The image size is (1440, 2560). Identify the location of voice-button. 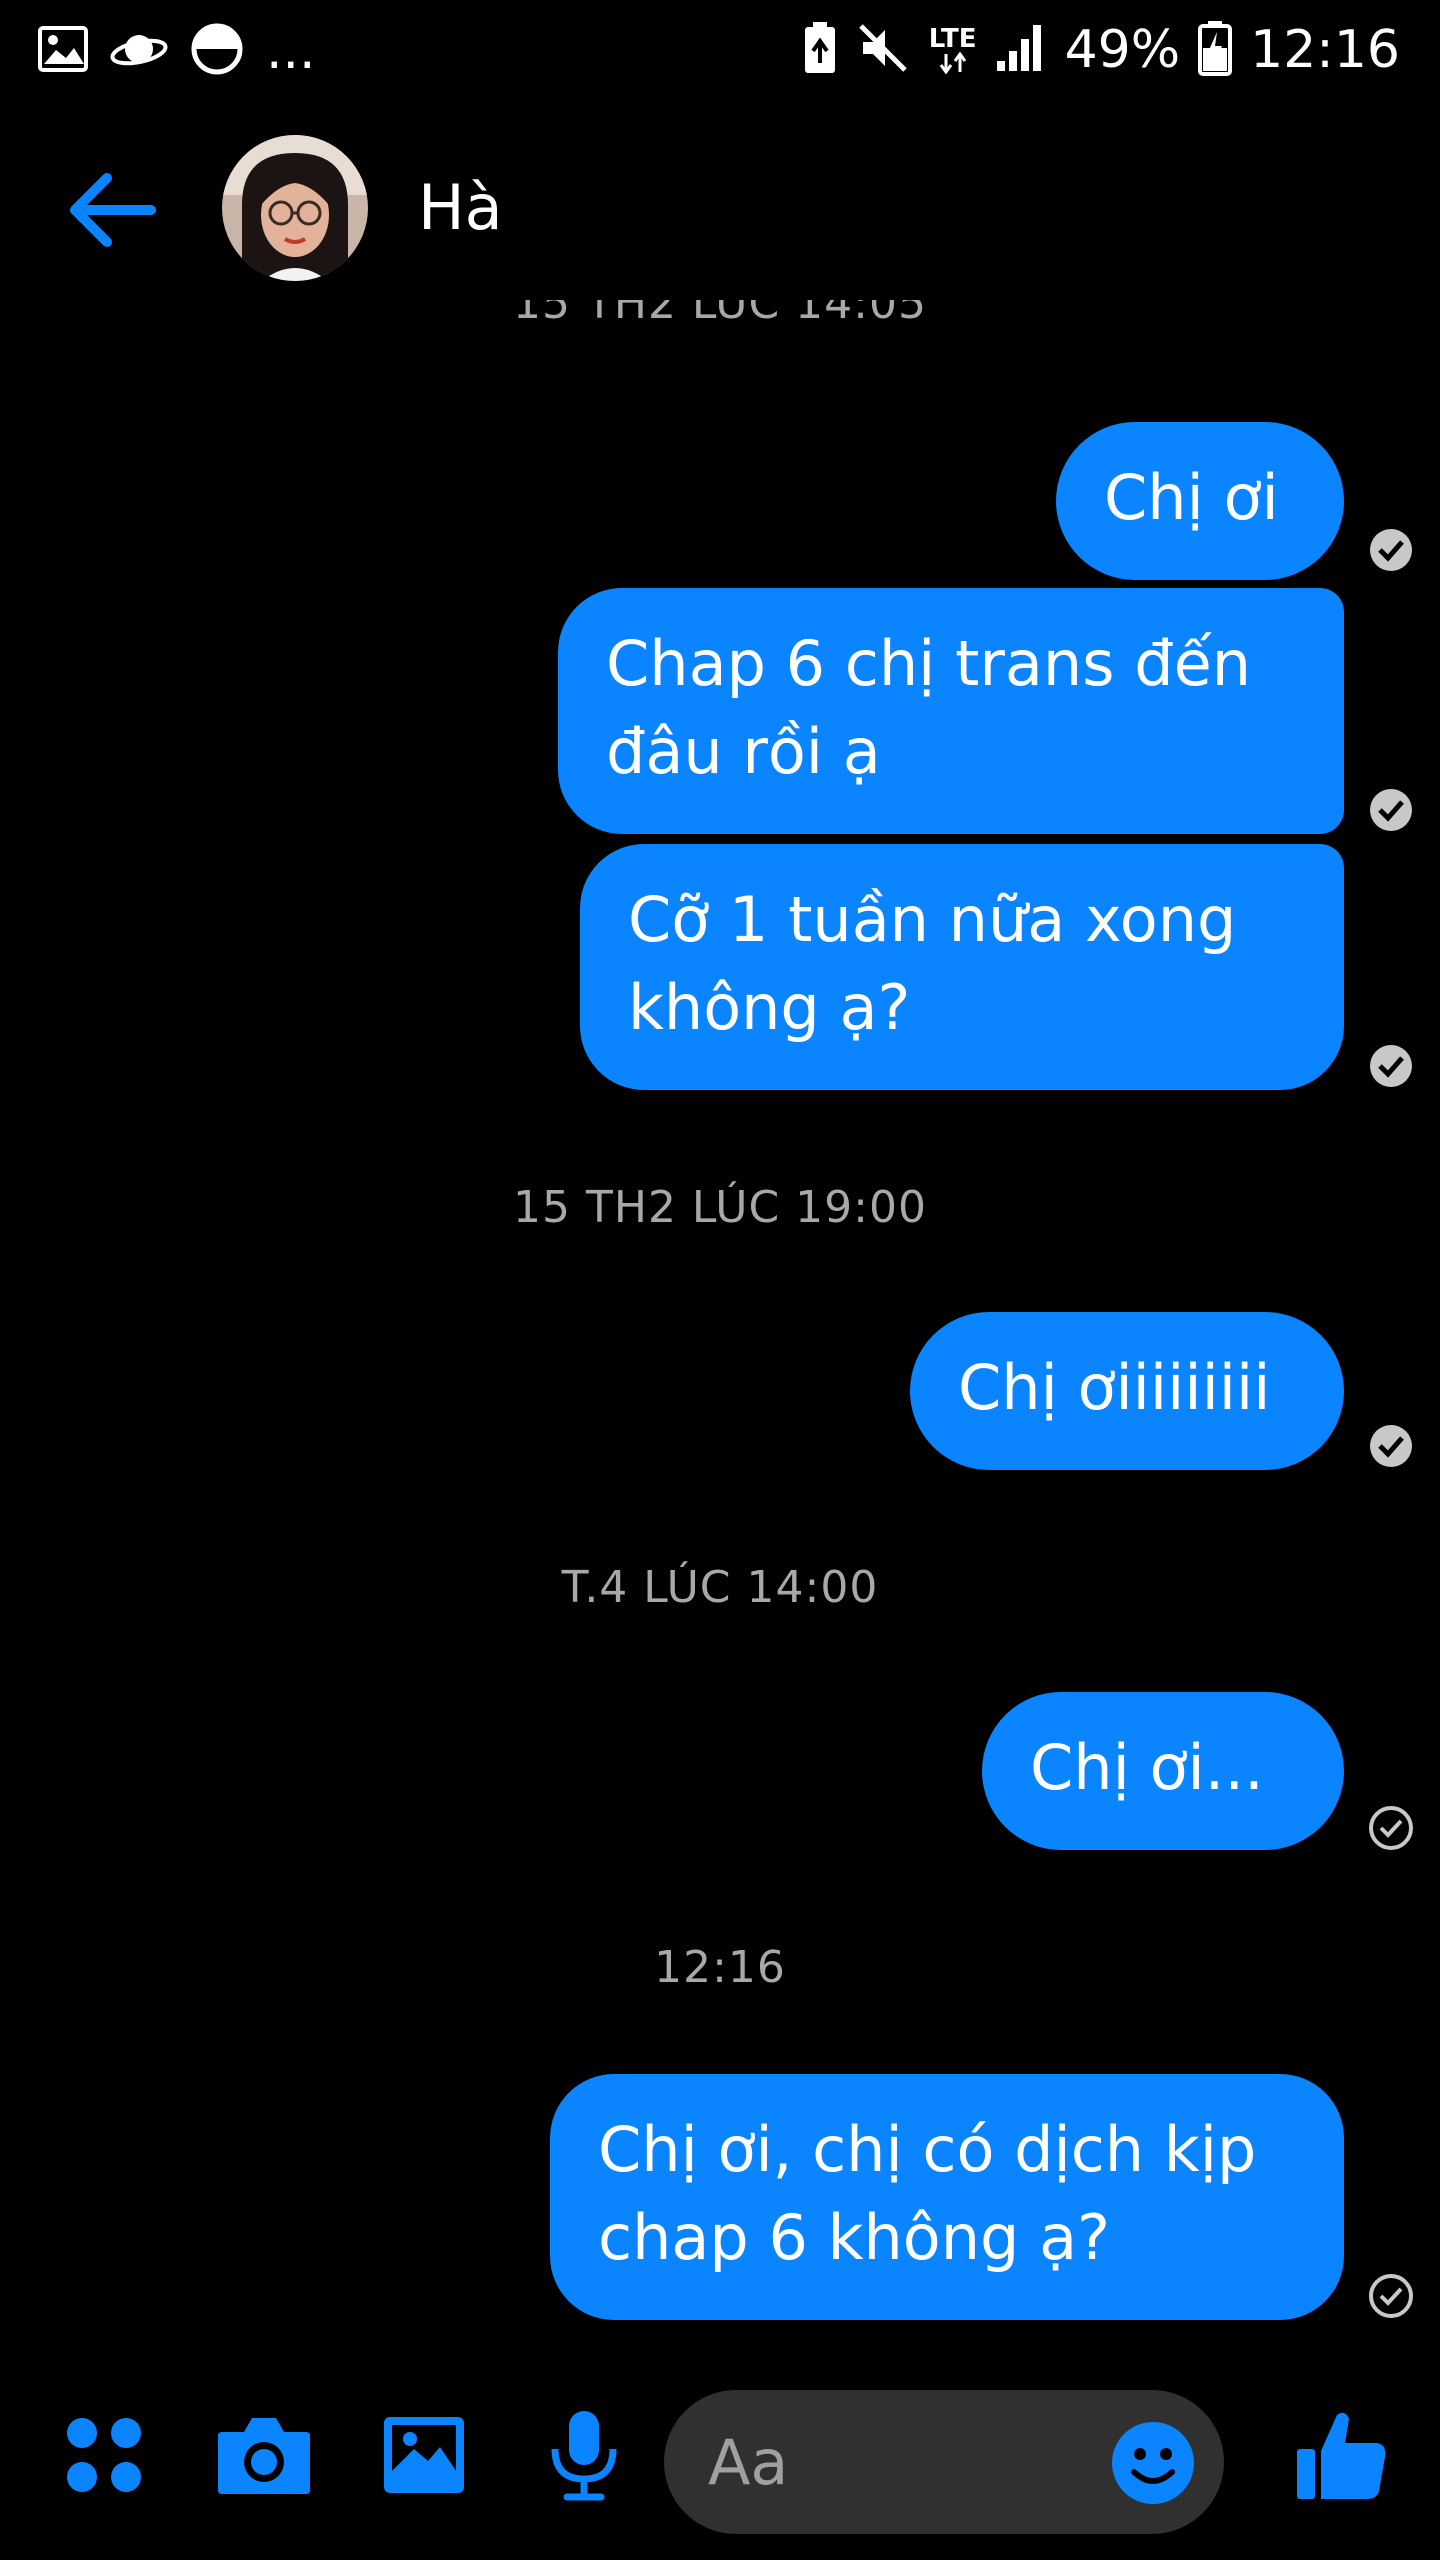
(584, 2455).